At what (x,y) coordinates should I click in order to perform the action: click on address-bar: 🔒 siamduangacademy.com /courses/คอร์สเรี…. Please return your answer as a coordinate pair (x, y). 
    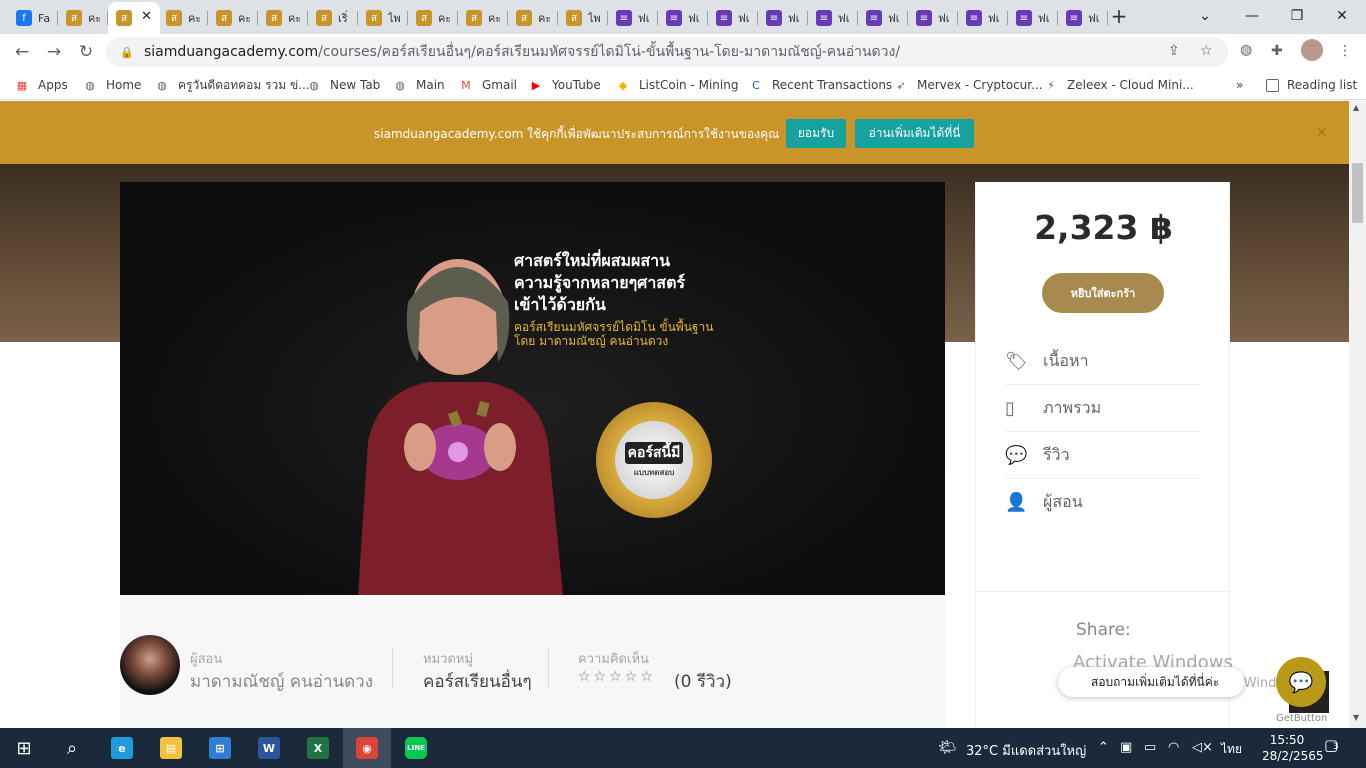
    Looking at the image, I should click on (667, 52).